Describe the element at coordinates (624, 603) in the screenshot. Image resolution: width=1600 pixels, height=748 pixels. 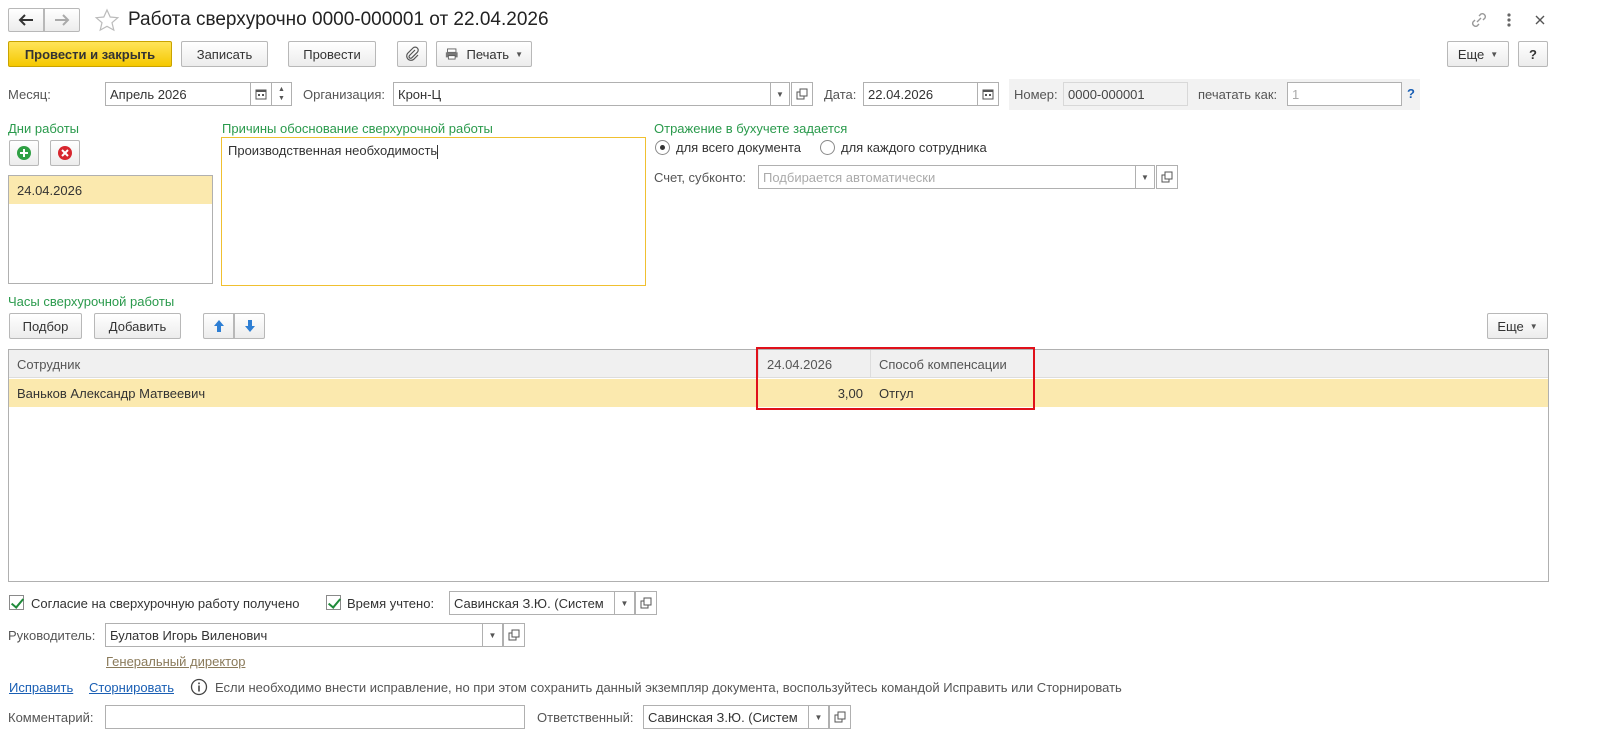
I see `time-dropdown-button: ▼` at that location.